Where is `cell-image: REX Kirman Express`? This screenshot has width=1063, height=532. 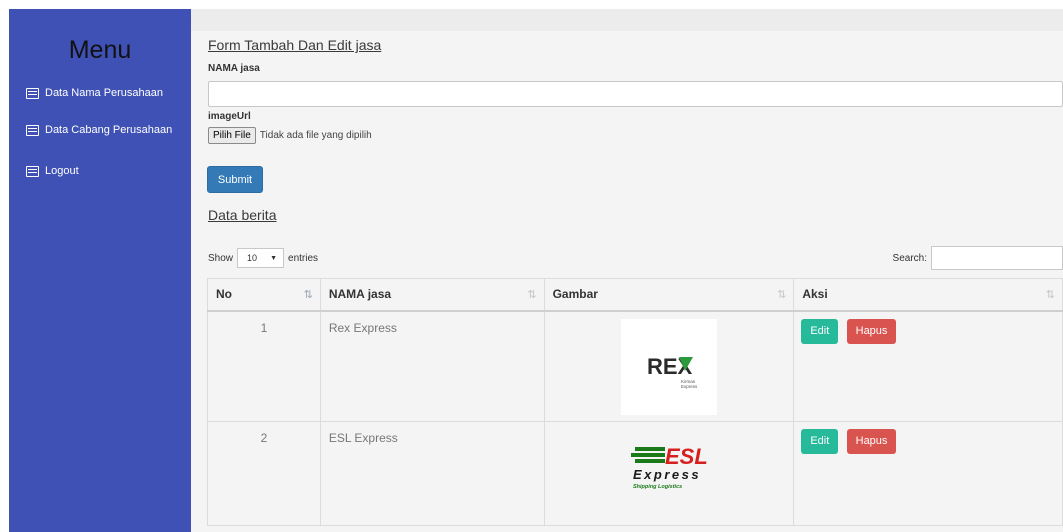
cell-image: REX Kirman Express is located at coordinates (669, 366).